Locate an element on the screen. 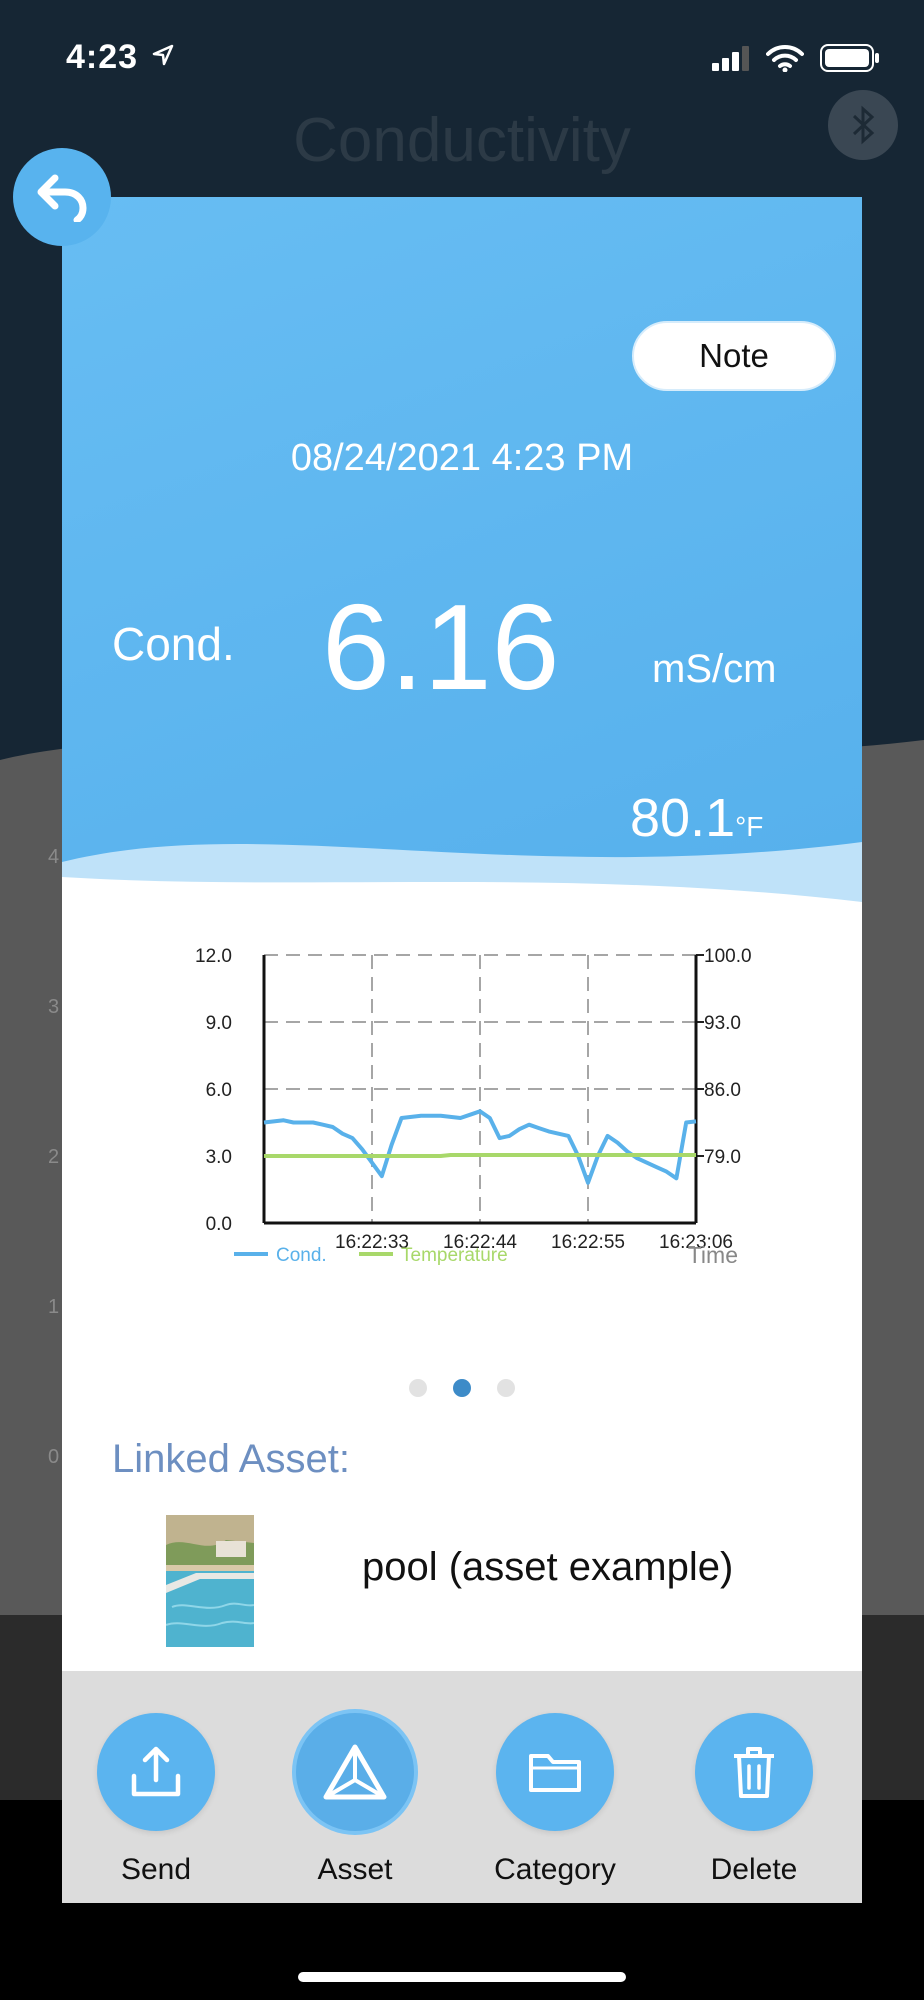  left-axis-tick: 12.0 is located at coordinates (213, 956).